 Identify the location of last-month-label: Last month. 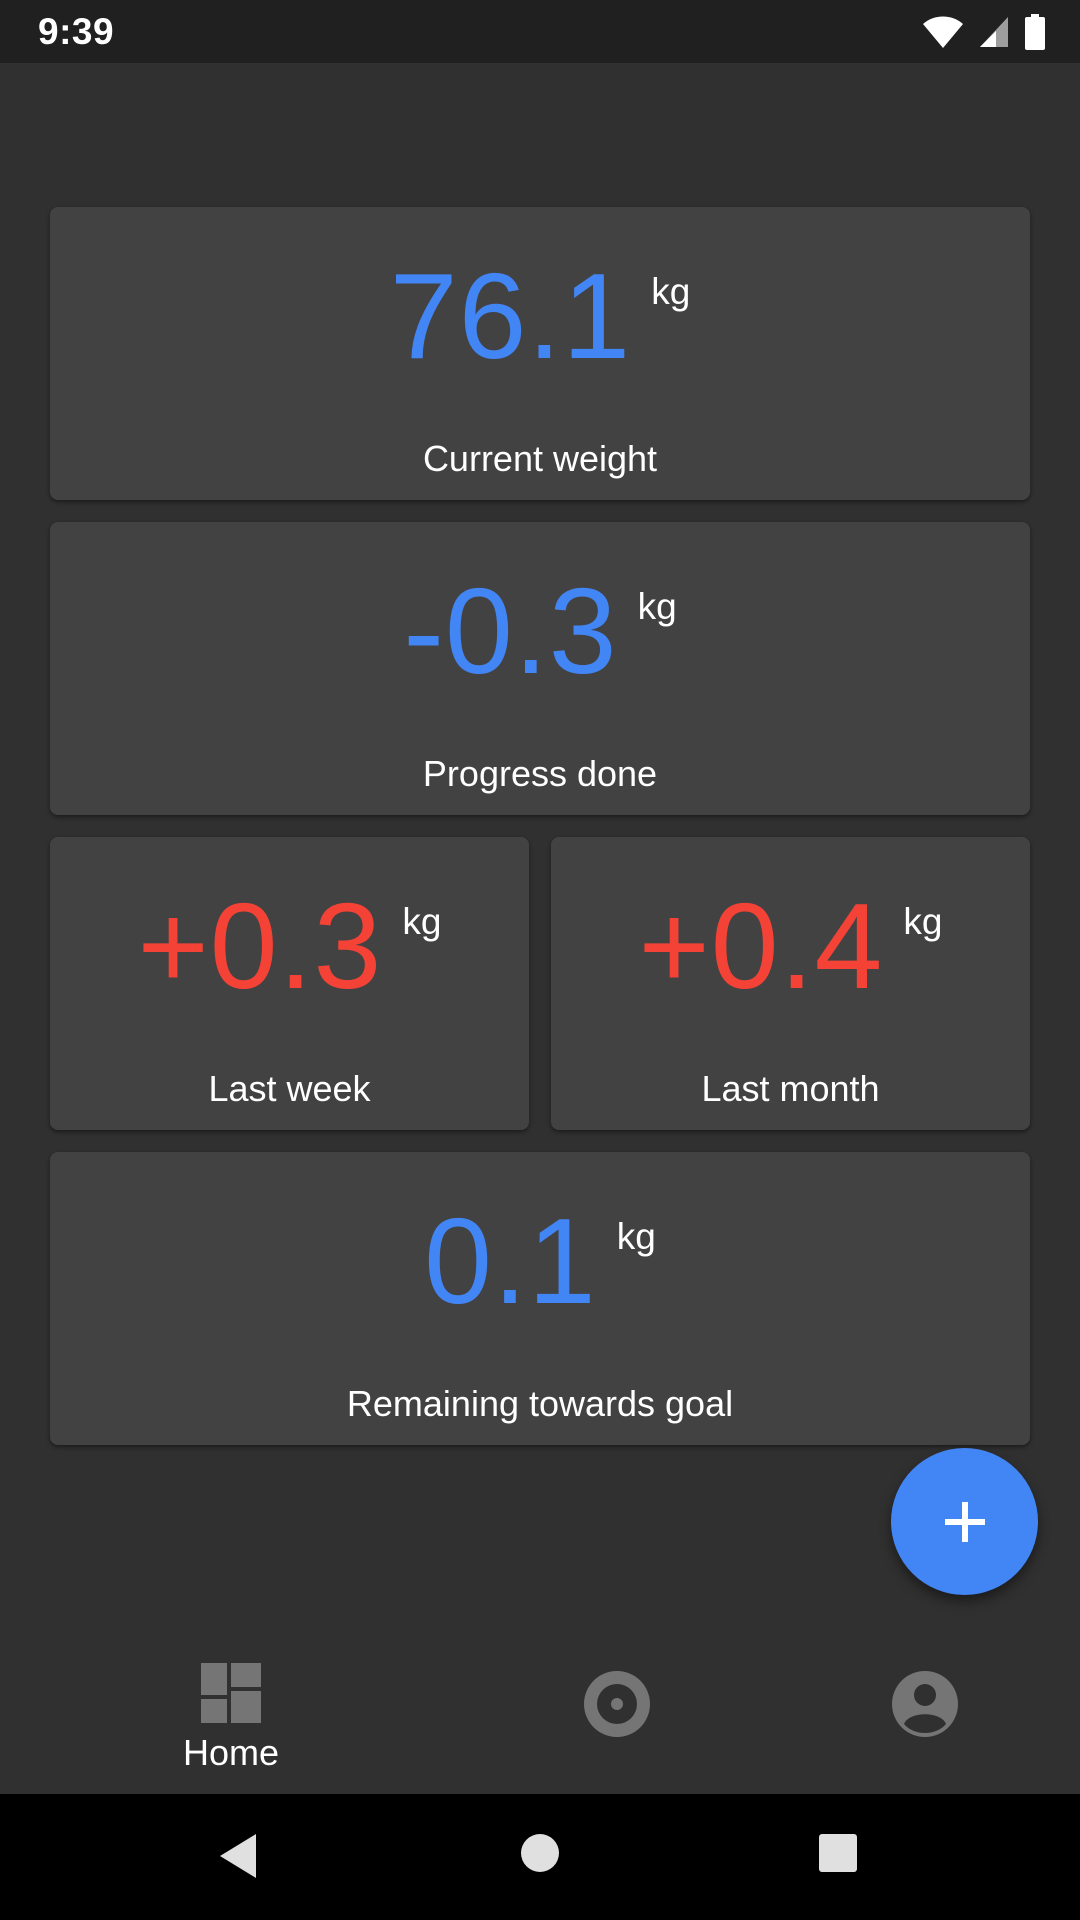
(790, 1088).